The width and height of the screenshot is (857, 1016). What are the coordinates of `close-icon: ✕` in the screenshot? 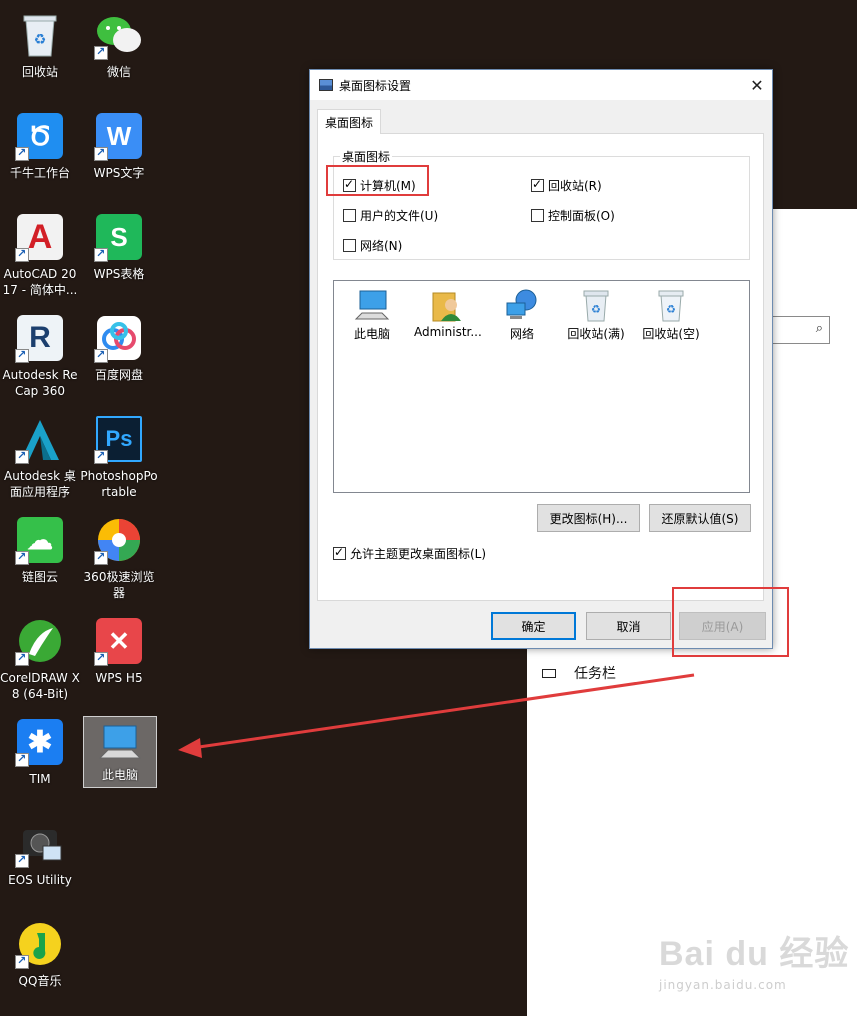 It's located at (757, 85).